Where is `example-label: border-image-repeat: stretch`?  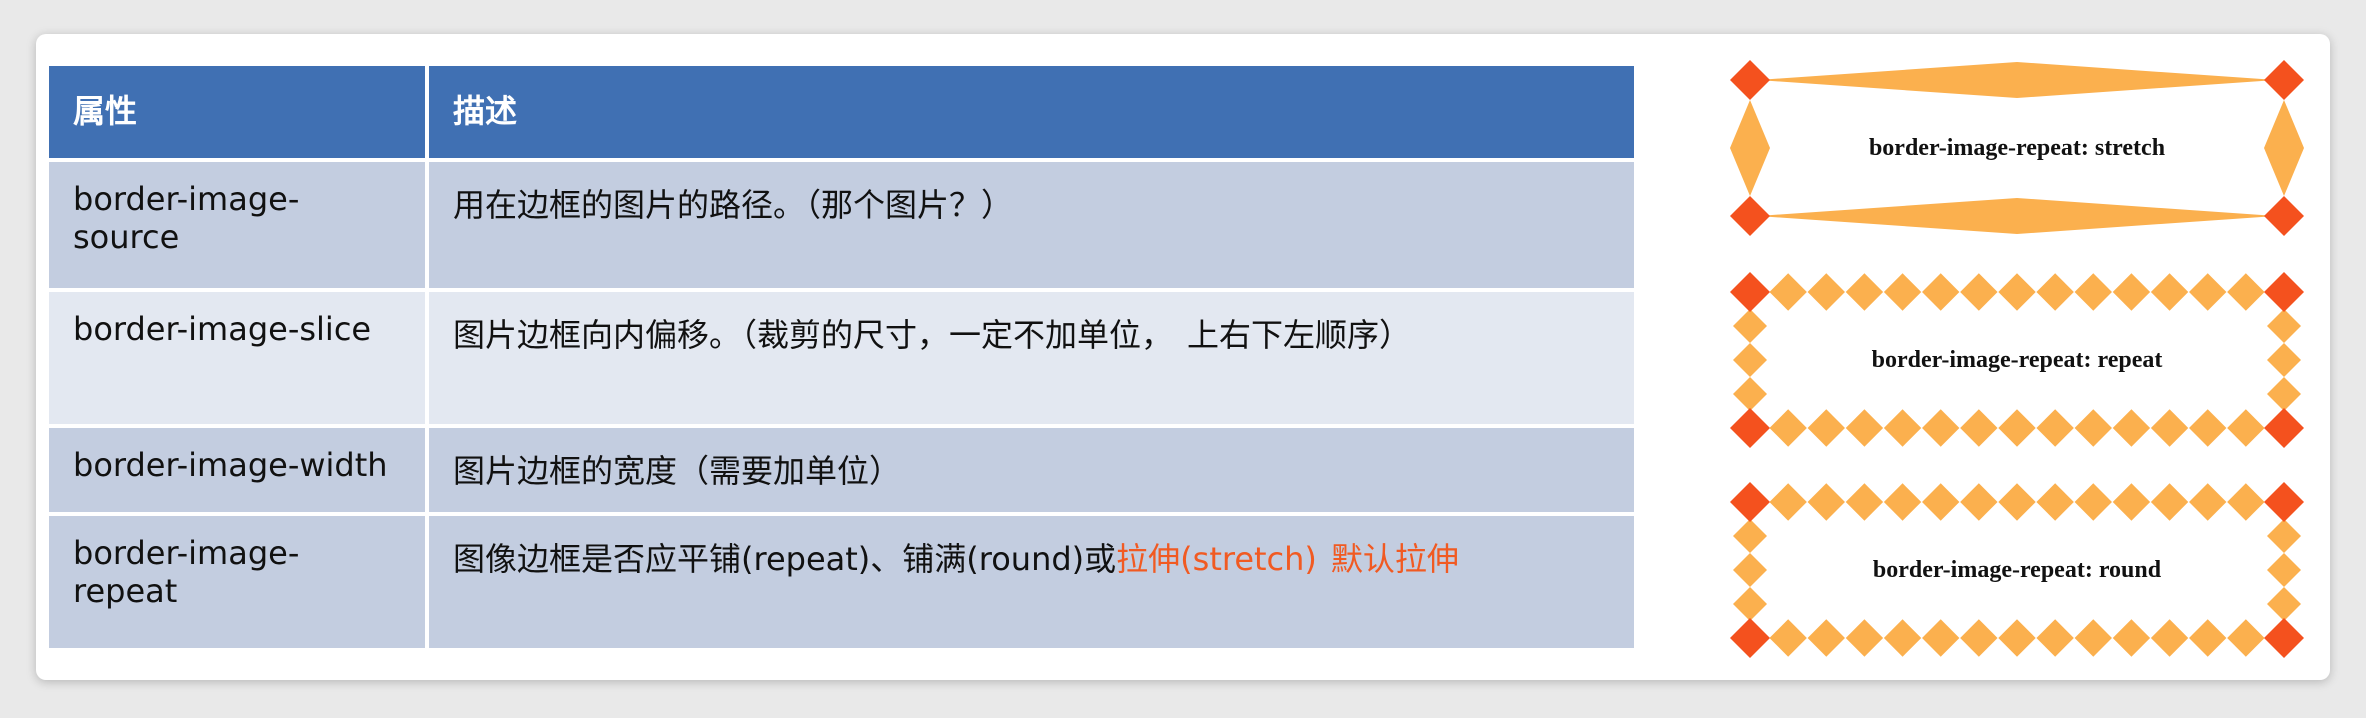 example-label: border-image-repeat: stretch is located at coordinates (2017, 147).